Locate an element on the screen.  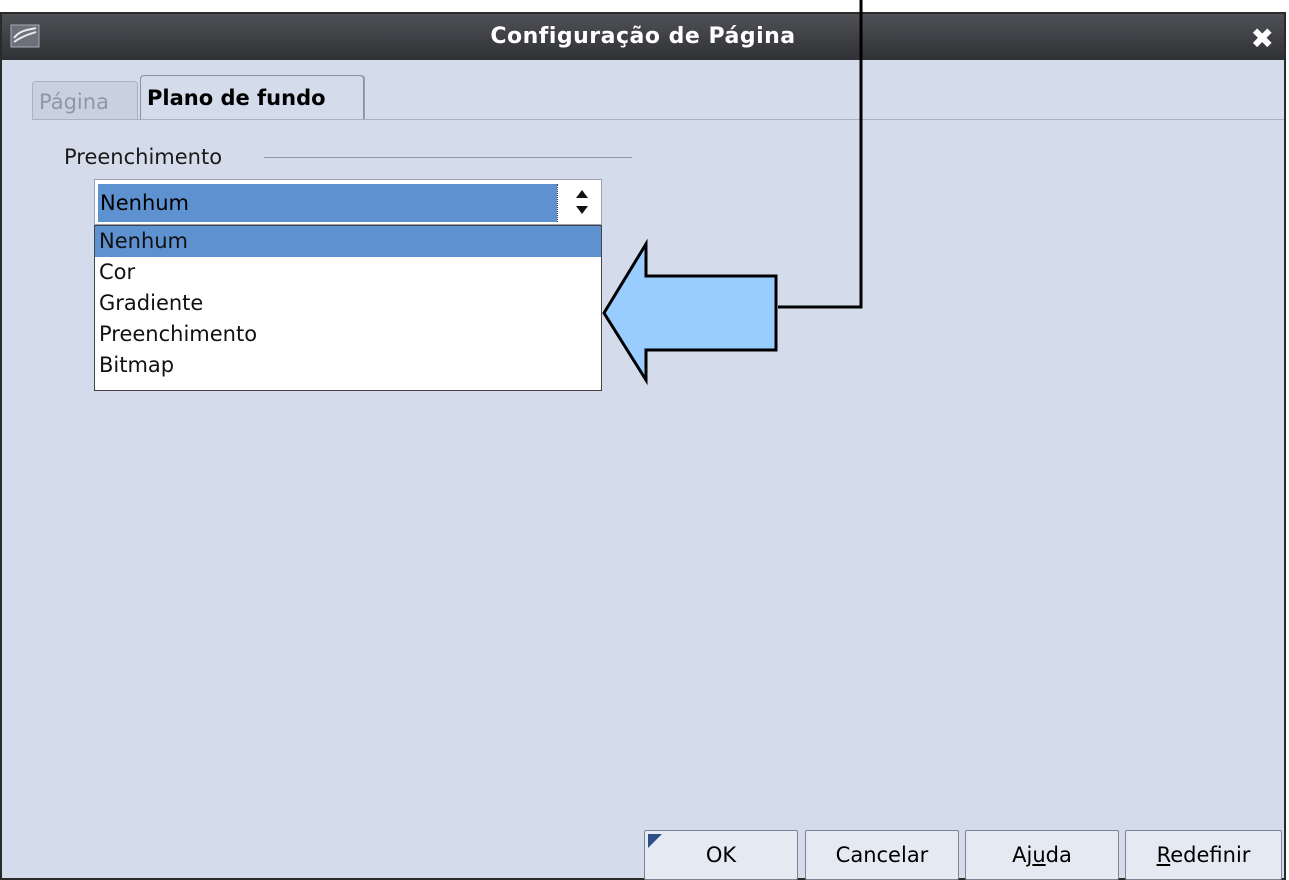
option-gradiente: Gradiente is located at coordinates (348, 303).